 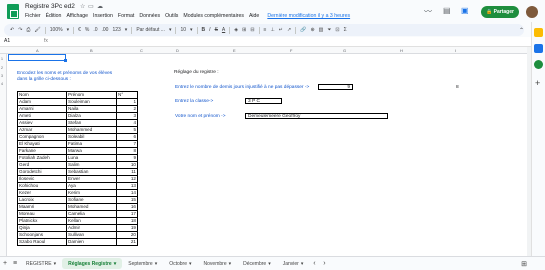 I want to click on student-first-name-cell: Marwa, so click(x=91, y=151).